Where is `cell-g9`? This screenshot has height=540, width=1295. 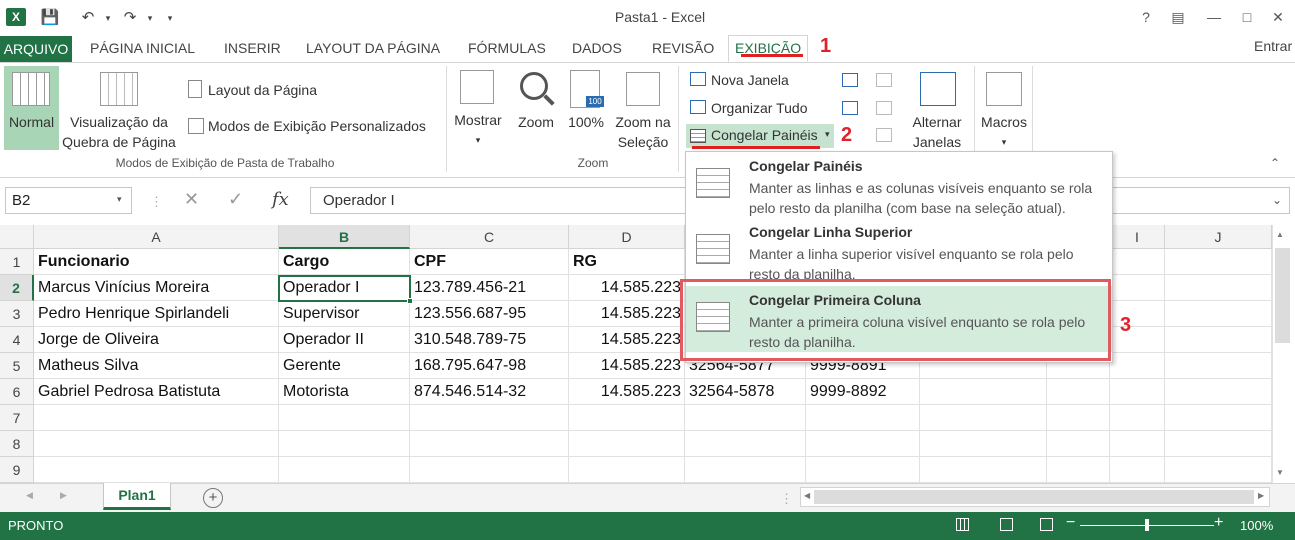
cell-g9 is located at coordinates (983, 470).